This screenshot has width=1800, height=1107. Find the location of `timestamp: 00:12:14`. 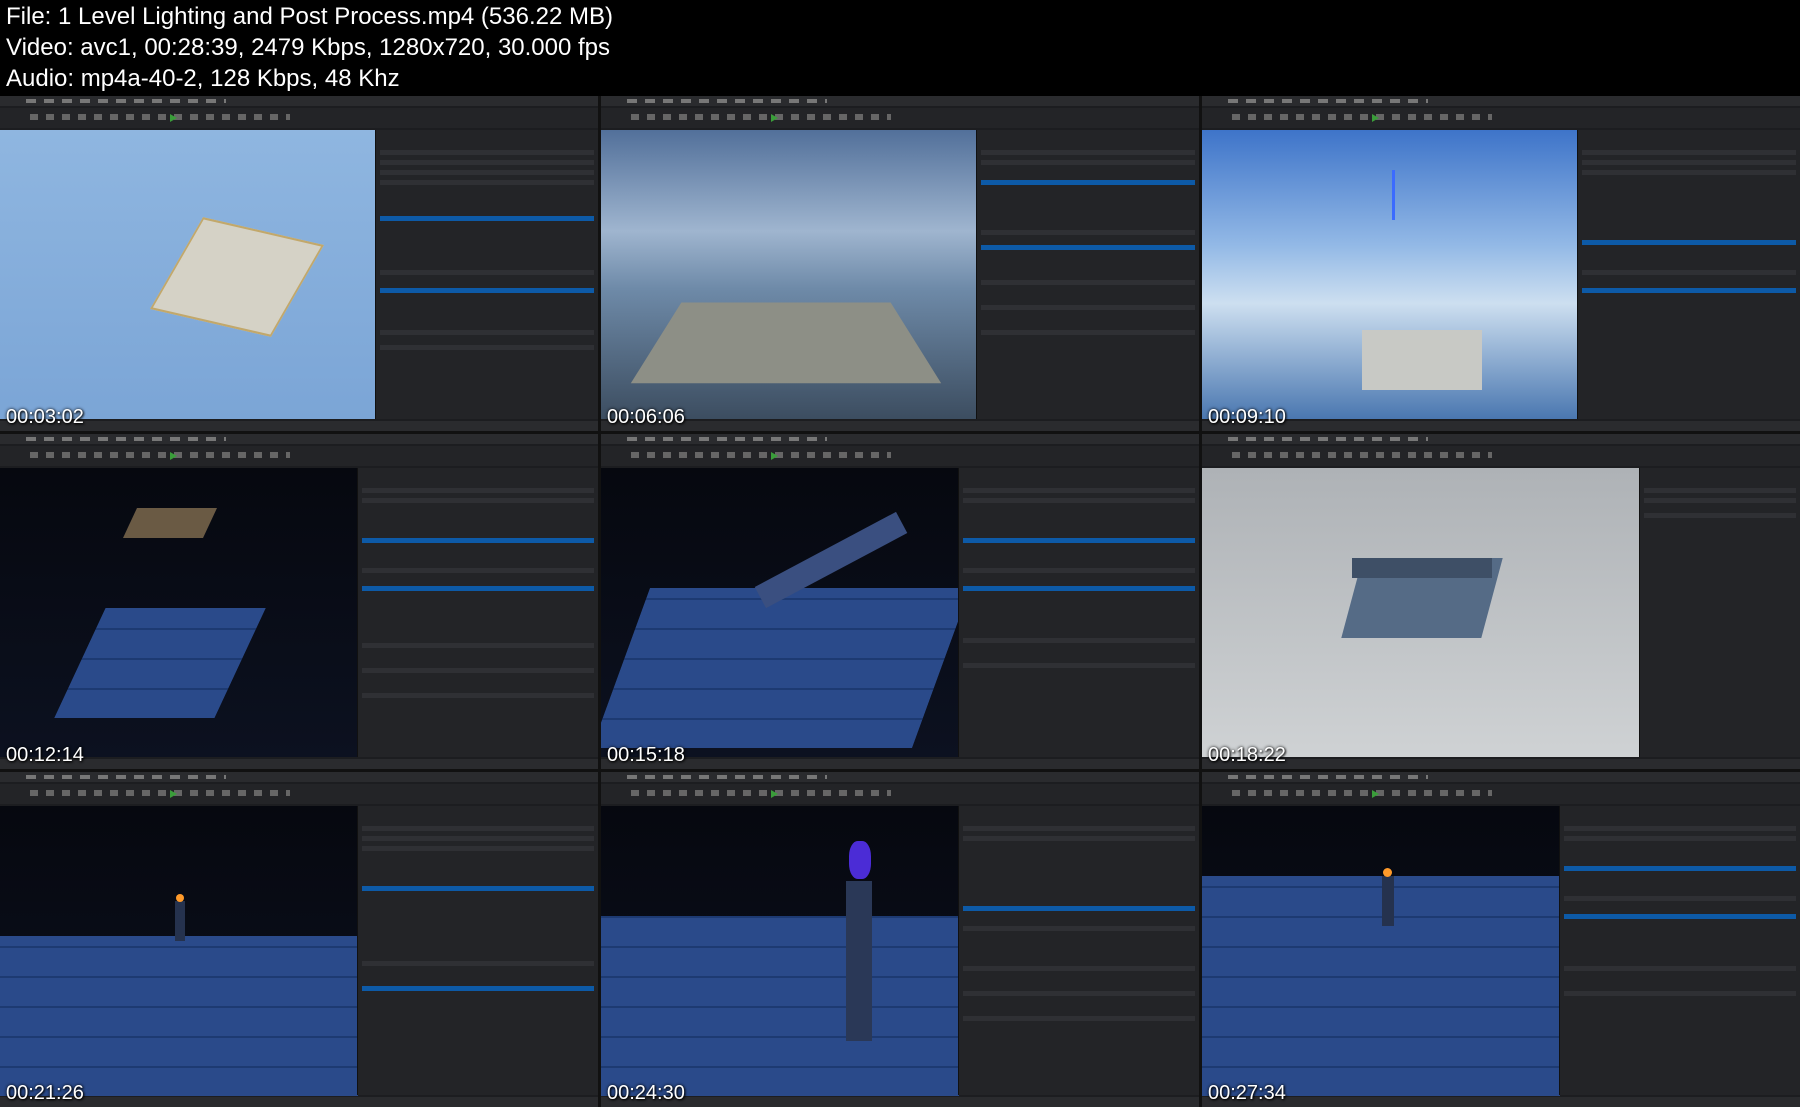

timestamp: 00:12:14 is located at coordinates (45, 755).